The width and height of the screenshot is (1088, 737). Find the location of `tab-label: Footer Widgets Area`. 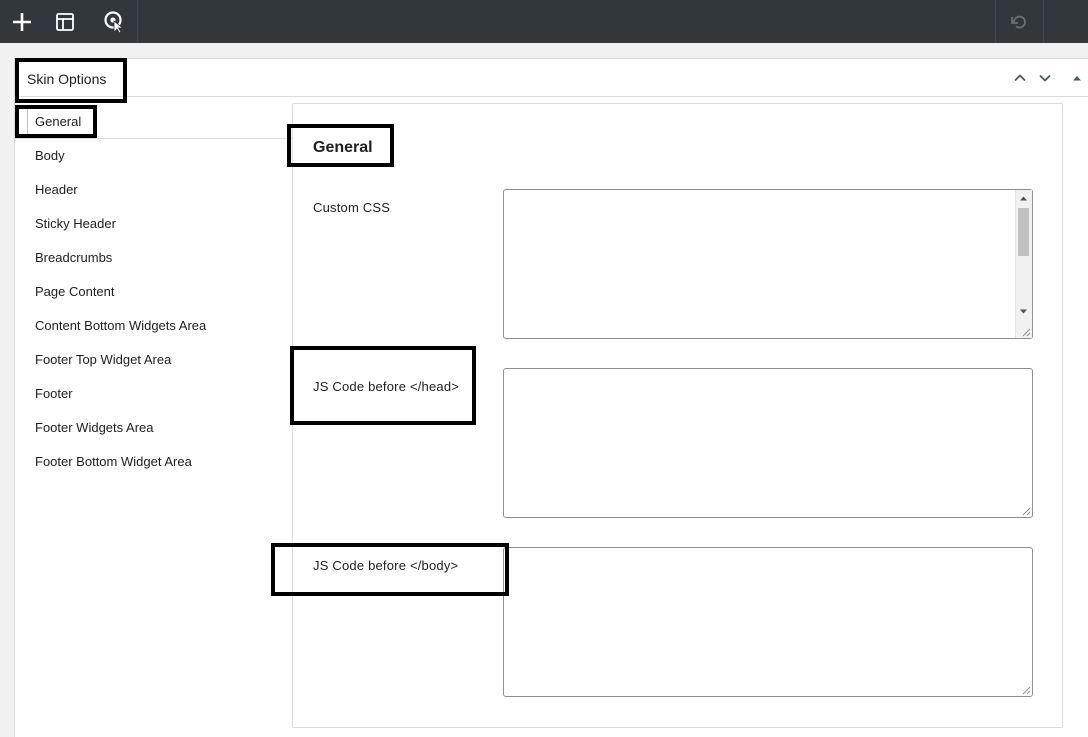

tab-label: Footer Widgets Area is located at coordinates (94, 427).